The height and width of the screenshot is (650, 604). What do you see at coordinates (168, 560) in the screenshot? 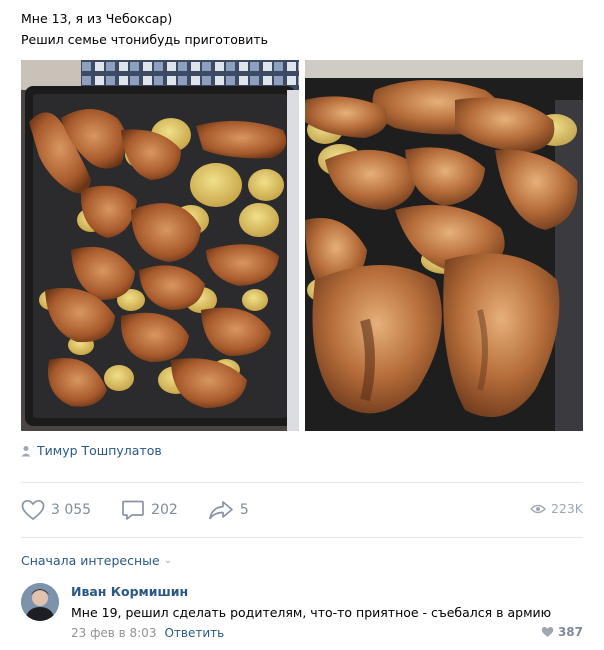
I see `chevron-down-icon: ⌄` at bounding box center [168, 560].